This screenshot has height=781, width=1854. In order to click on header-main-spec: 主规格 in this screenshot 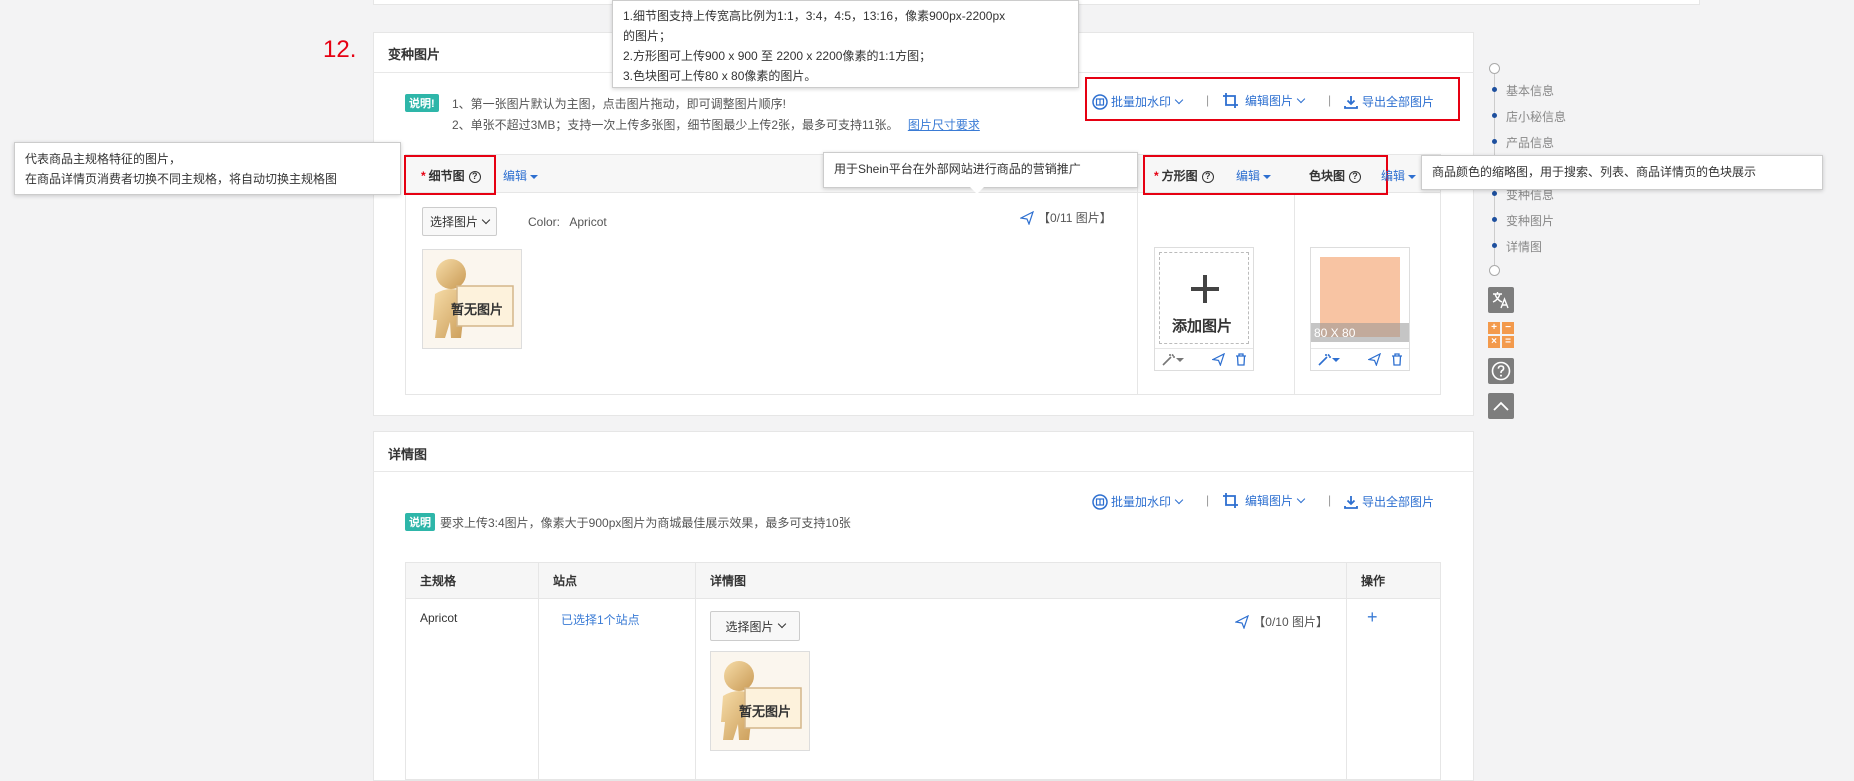, I will do `click(472, 580)`.